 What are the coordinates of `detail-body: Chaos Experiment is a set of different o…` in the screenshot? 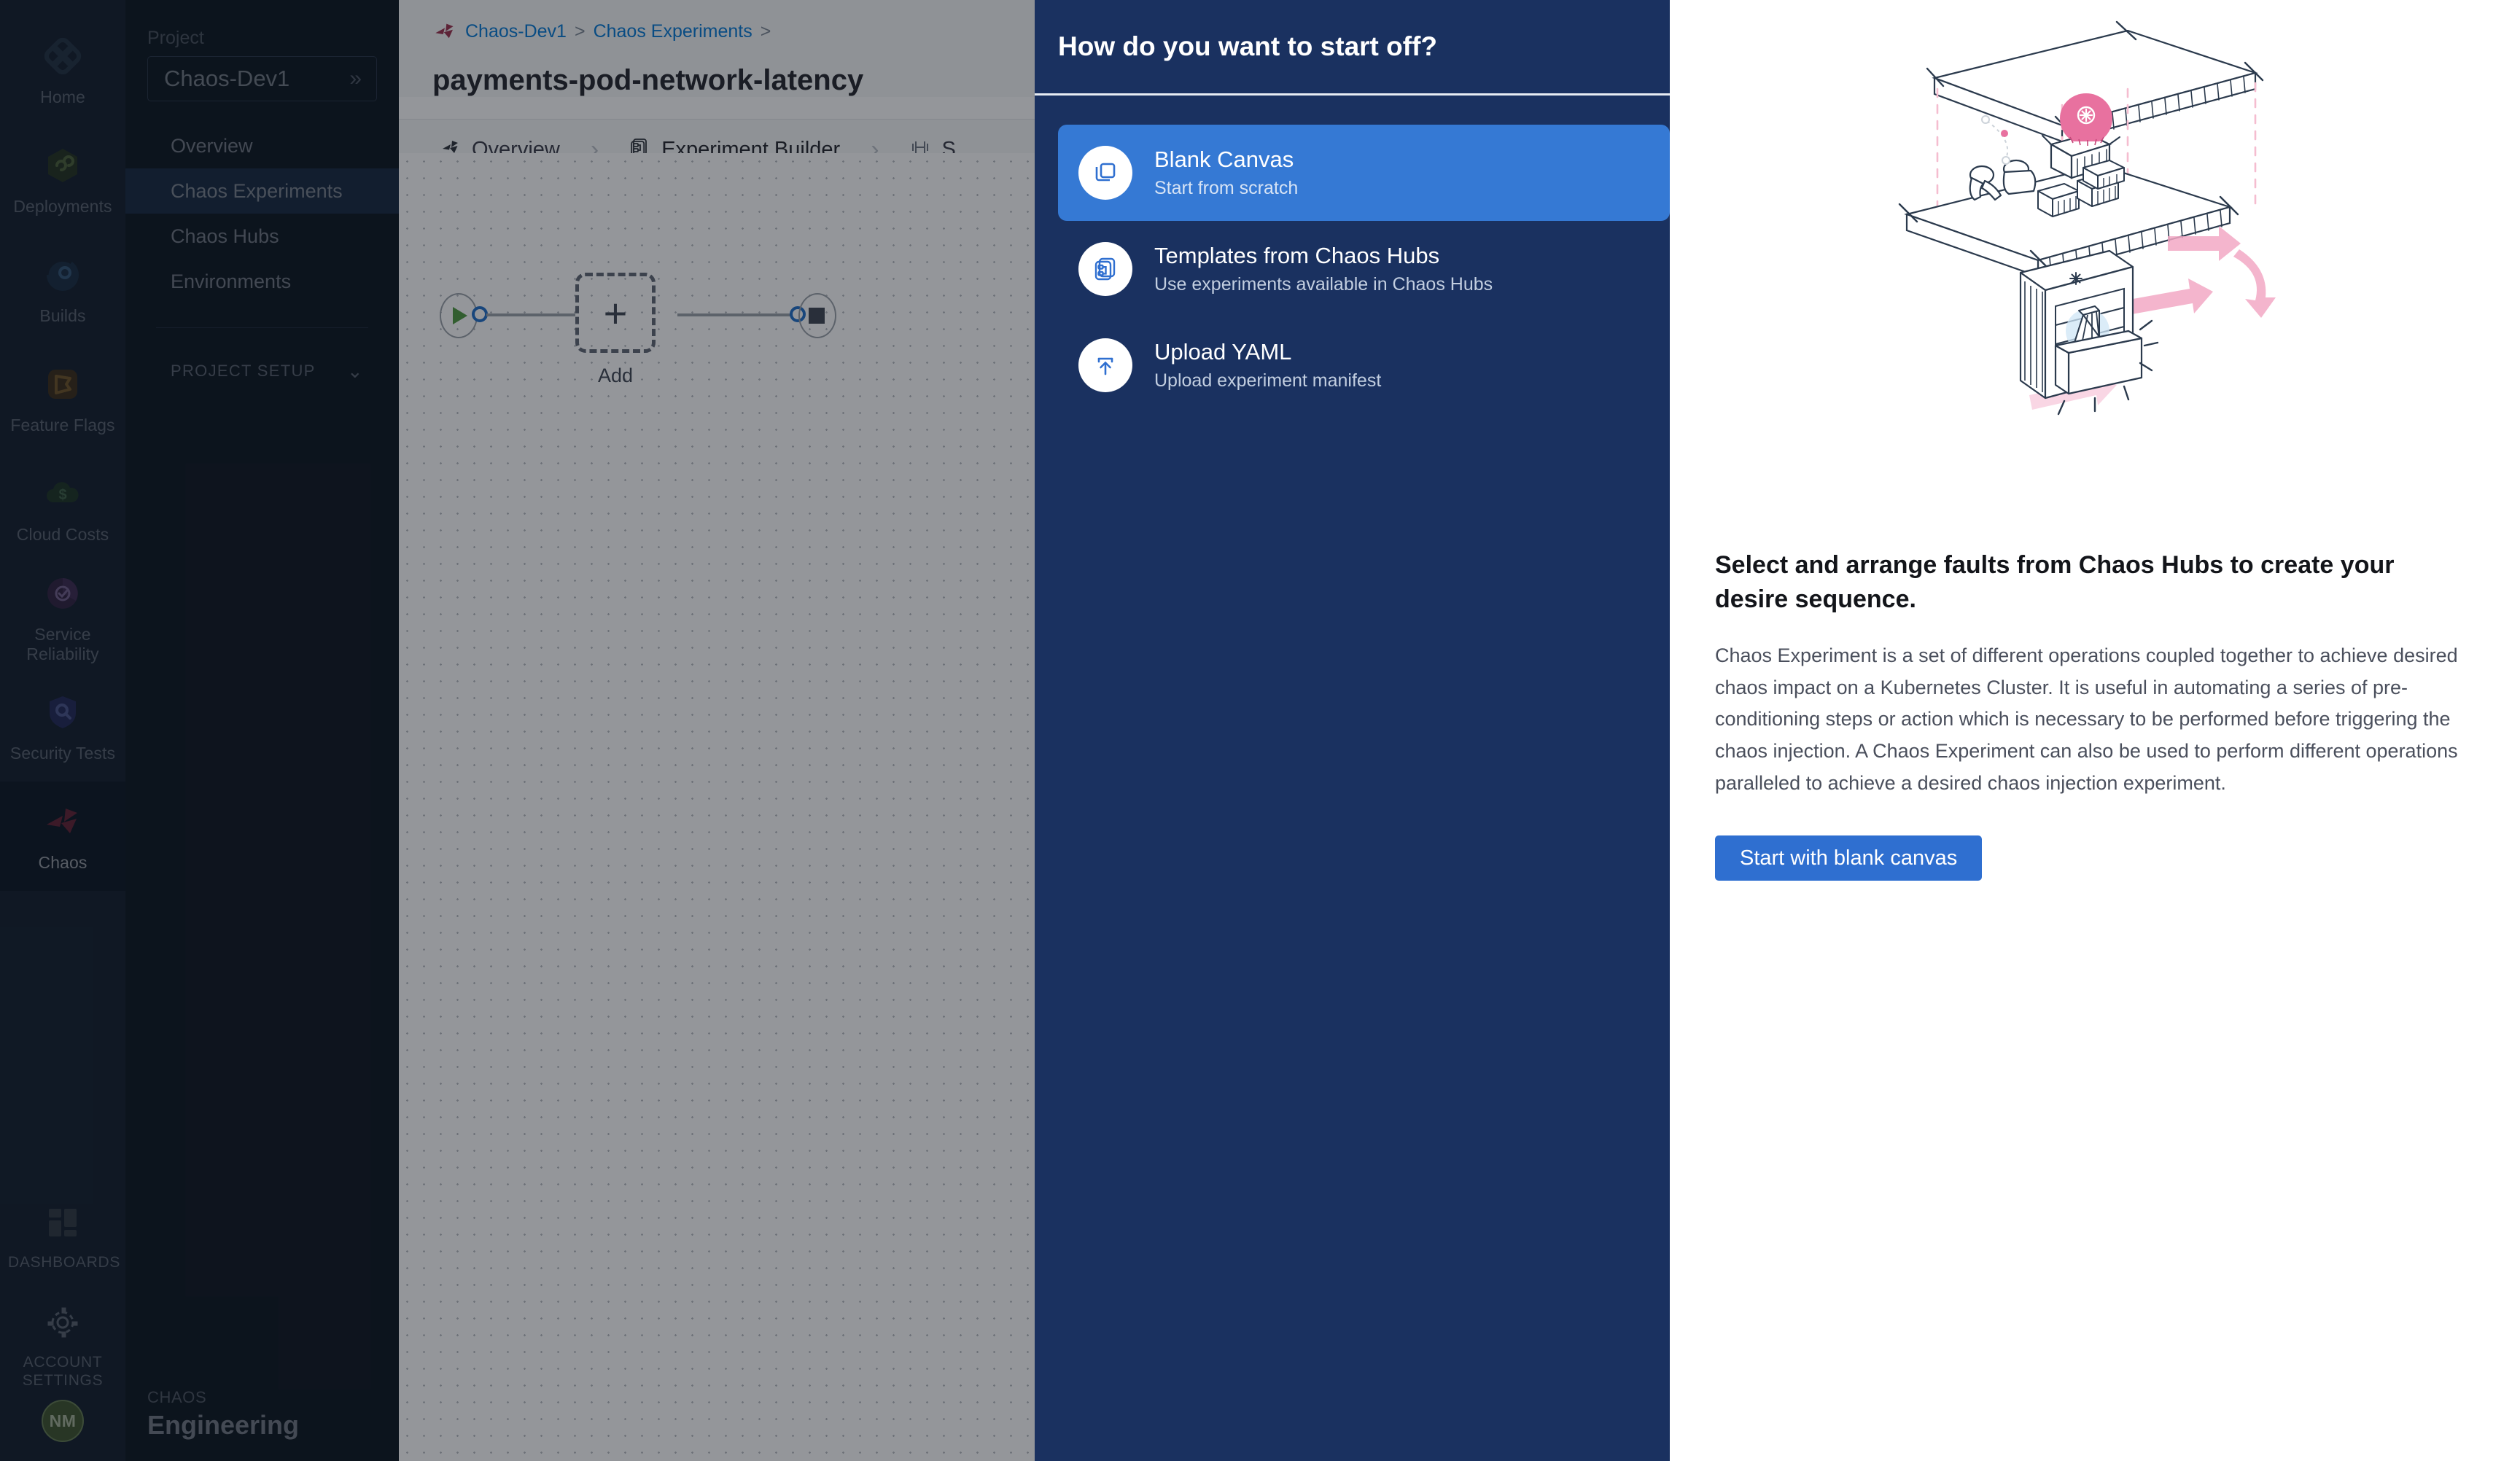 It's located at (2086, 719).